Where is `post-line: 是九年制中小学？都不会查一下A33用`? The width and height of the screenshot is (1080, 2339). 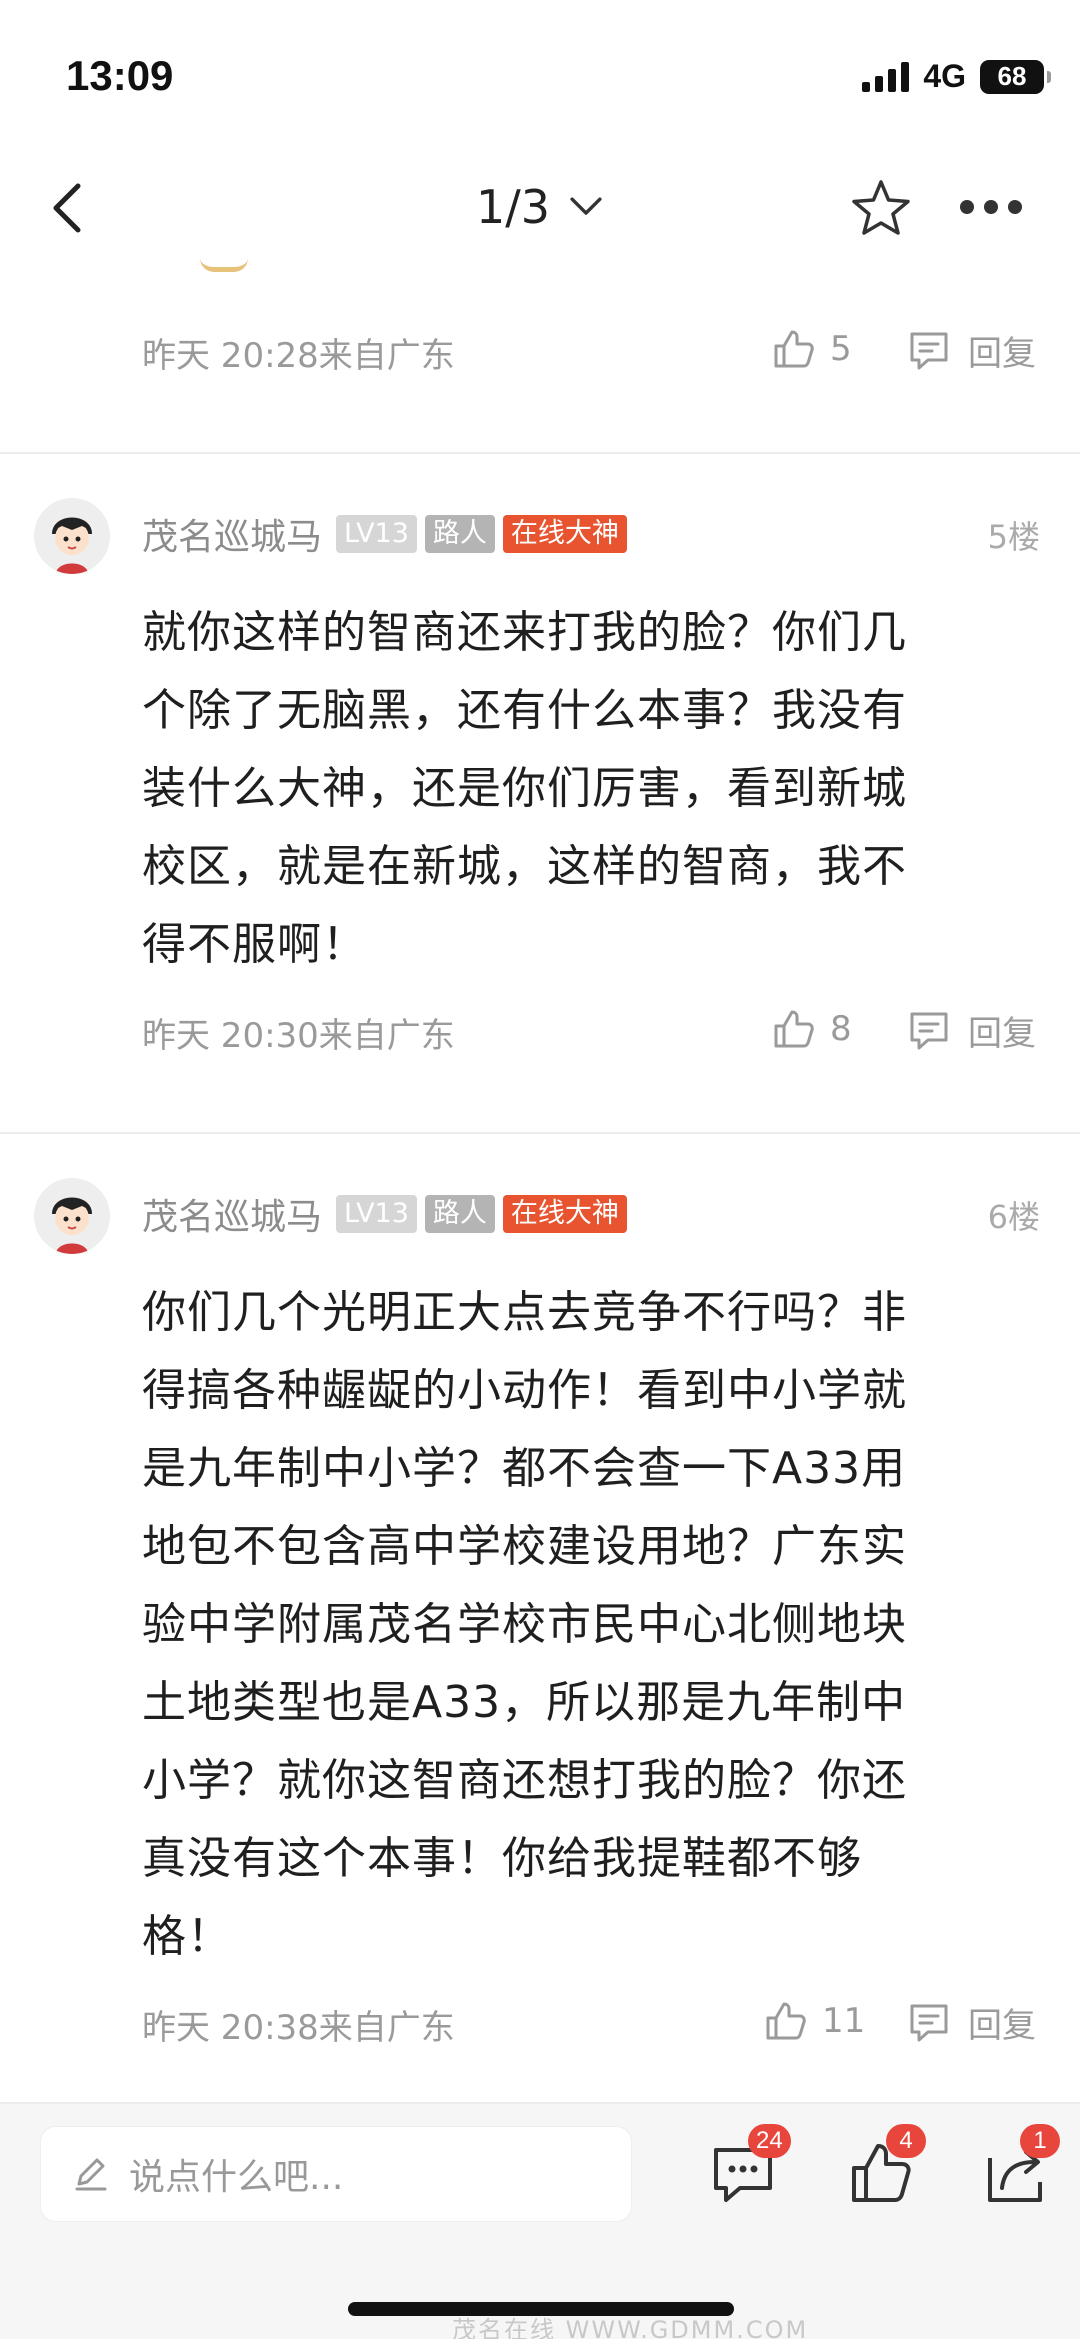 post-line: 是九年制中小学？都不会查一下A33用 is located at coordinates (524, 1468).